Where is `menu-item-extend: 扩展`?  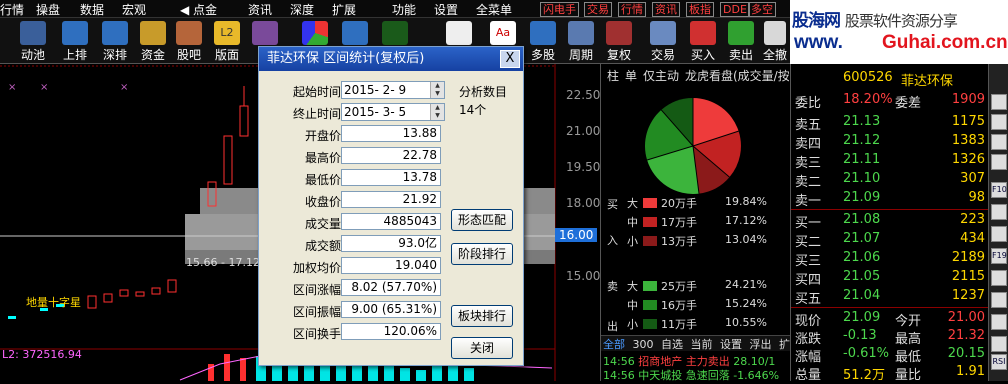 menu-item-extend: 扩展 is located at coordinates (344, 9).